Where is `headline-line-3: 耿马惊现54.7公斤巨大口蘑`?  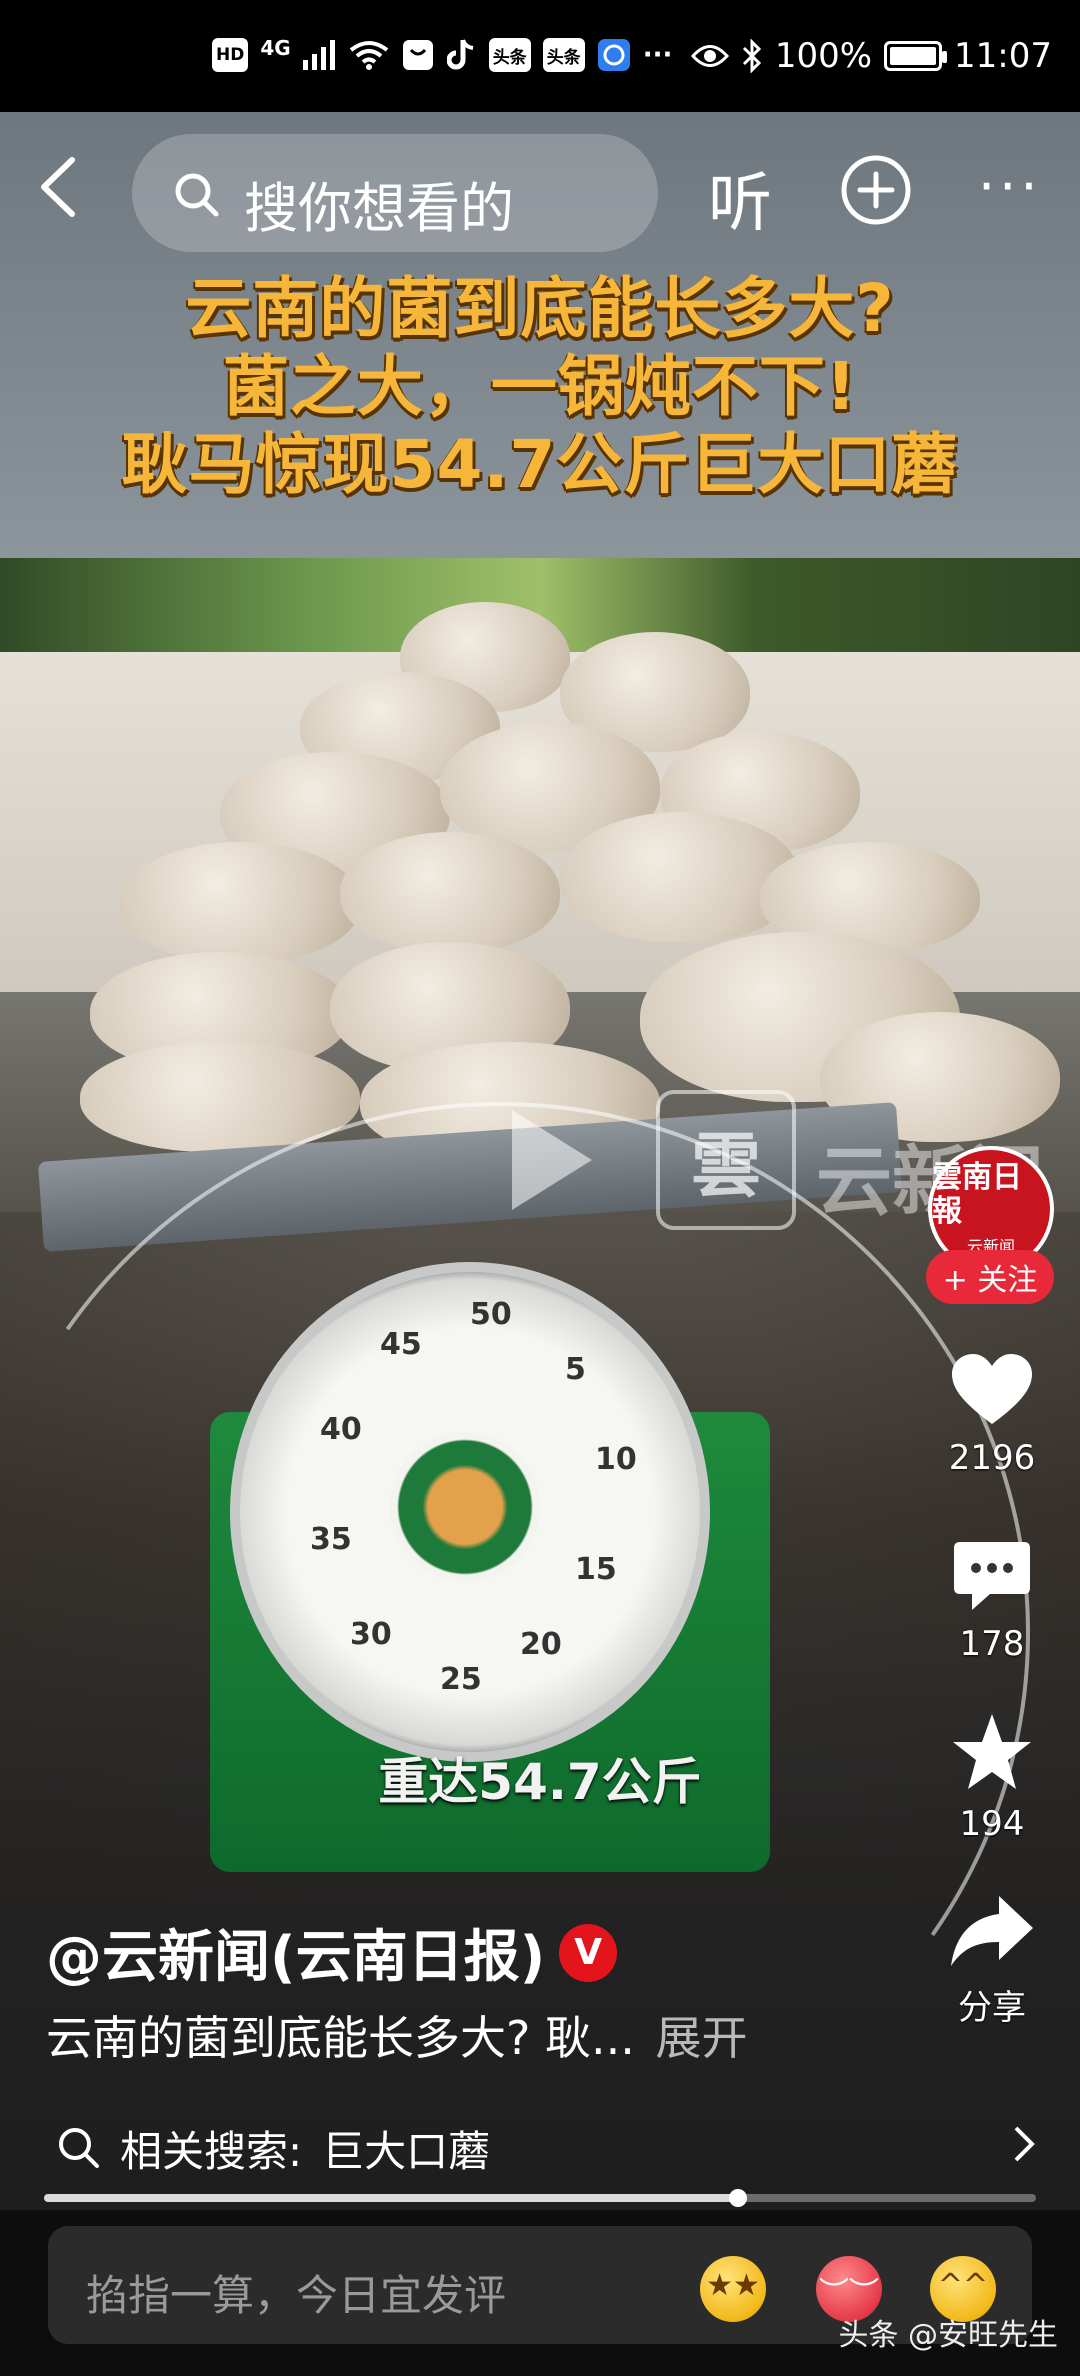 headline-line-3: 耿马惊现54.7公斤巨大口蘑 is located at coordinates (540, 464).